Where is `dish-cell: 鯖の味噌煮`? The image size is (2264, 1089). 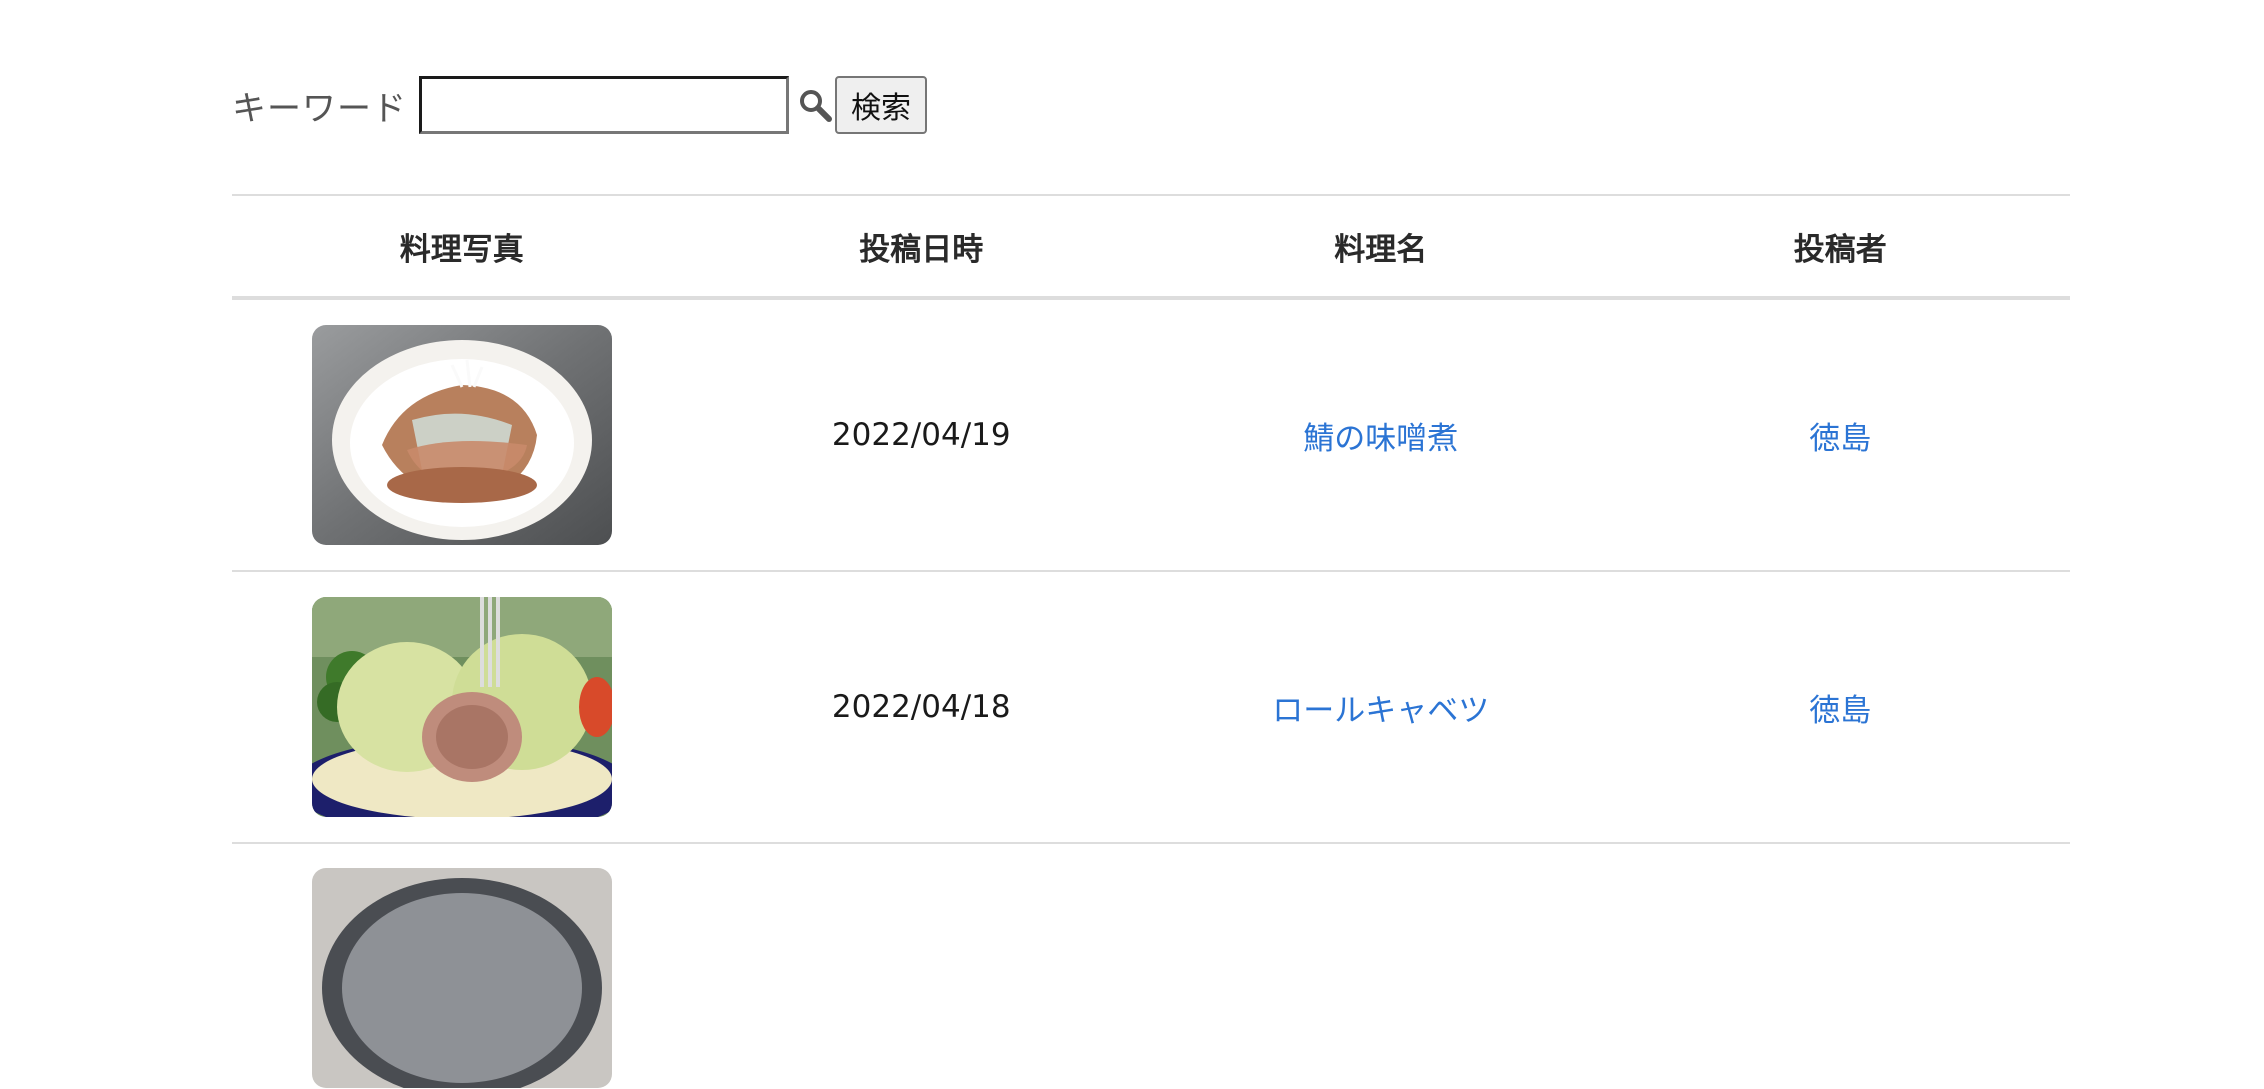
dish-cell: 鯖の味噌煮 is located at coordinates (1381, 435).